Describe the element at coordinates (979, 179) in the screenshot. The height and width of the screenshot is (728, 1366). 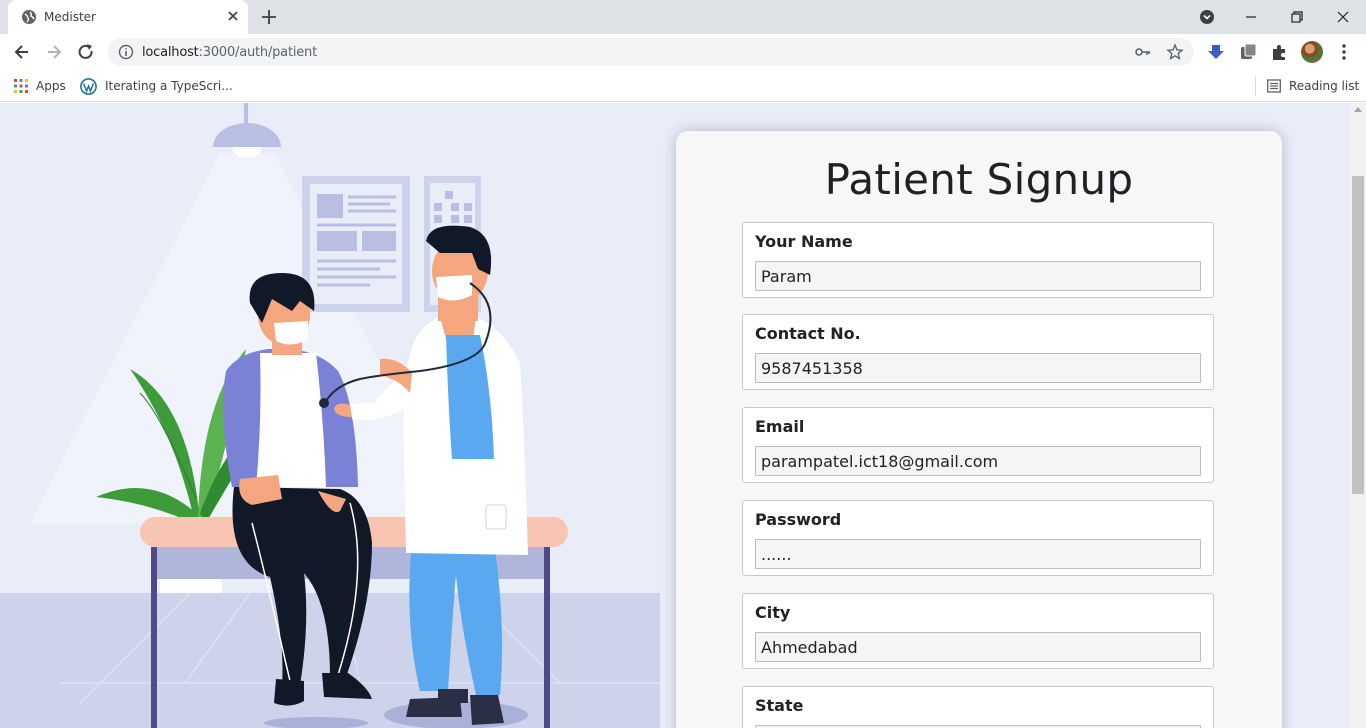
I see `page-title: Patient Signup` at that location.